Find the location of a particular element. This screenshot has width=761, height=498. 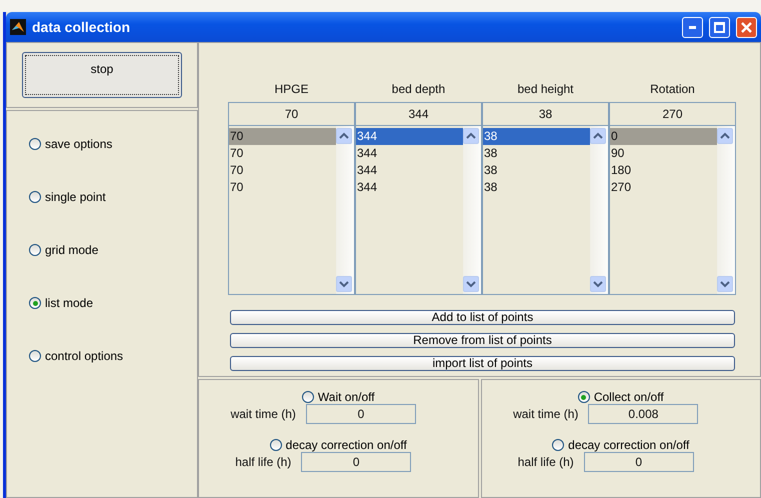

list-box: 0 90 180 270 is located at coordinates (672, 210).